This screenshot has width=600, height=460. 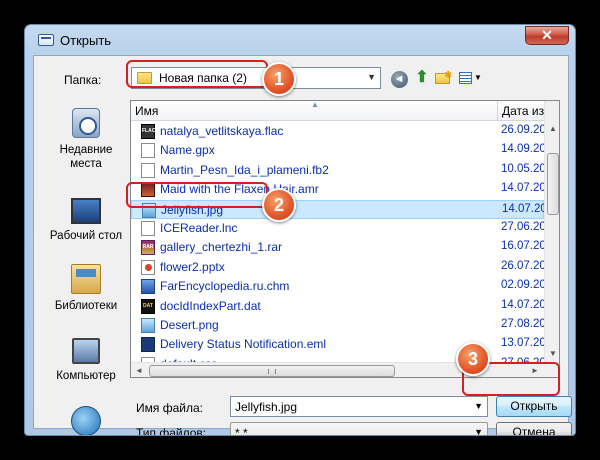 What do you see at coordinates (241, 431) in the screenshot?
I see `file-type-value: *.*` at bounding box center [241, 431].